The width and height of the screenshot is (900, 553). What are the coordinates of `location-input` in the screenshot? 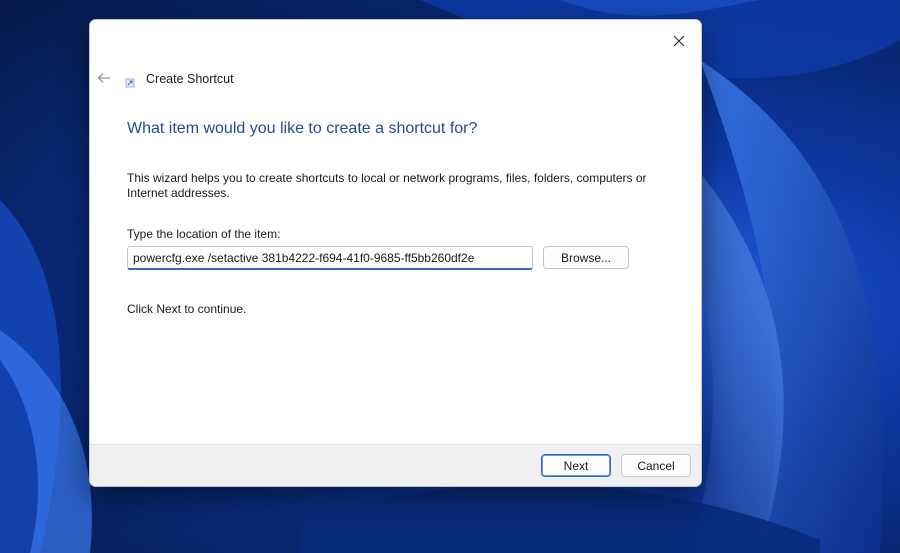 It's located at (330, 258).